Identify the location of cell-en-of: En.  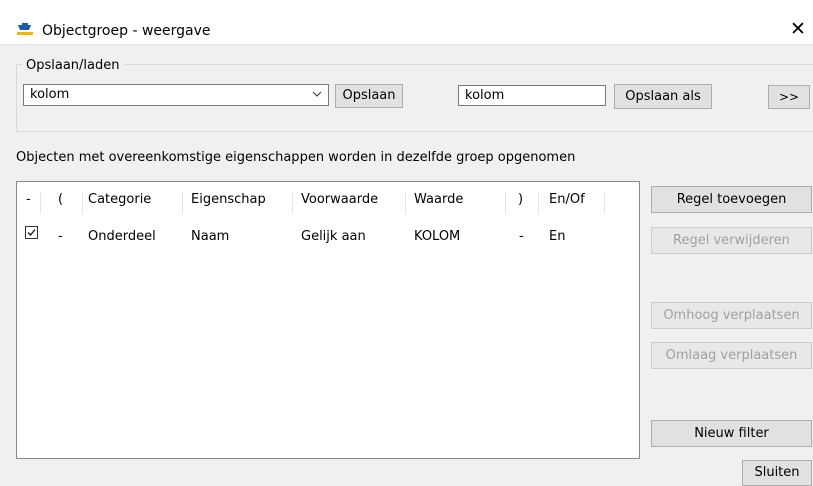
(557, 236).